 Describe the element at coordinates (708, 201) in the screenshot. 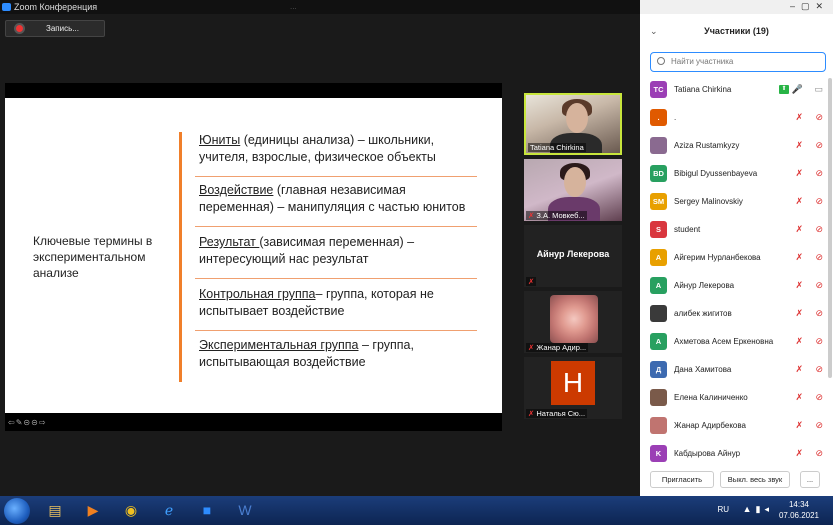

I see `participant-name: Sergey Malinovskiy` at that location.